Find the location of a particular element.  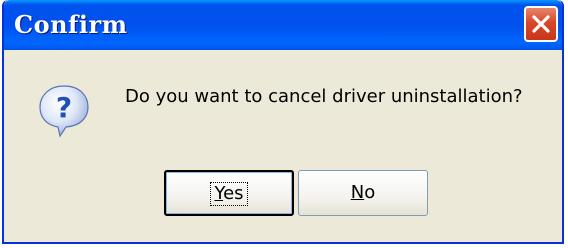

no-accelerator: N is located at coordinates (357, 192).